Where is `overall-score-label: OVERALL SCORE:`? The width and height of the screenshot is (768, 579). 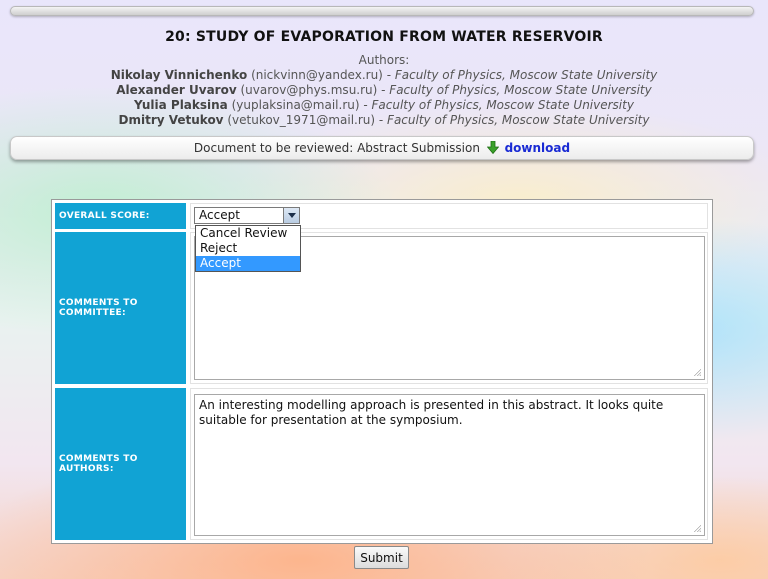
overall-score-label: OVERALL SCORE: is located at coordinates (120, 216).